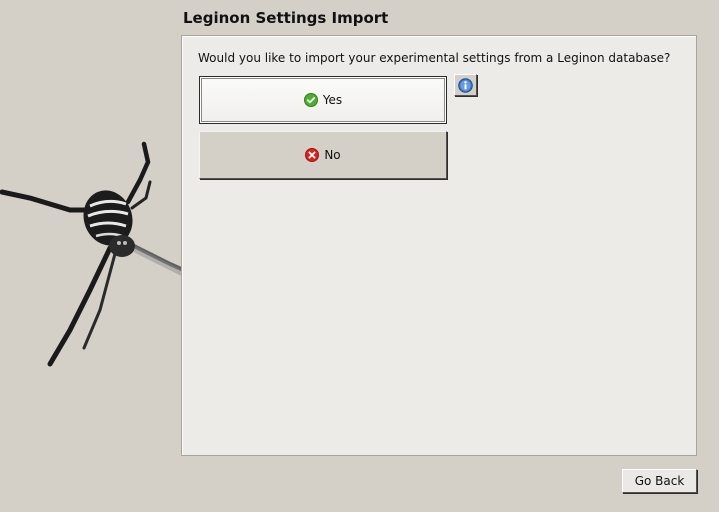 The height and width of the screenshot is (512, 719). Describe the element at coordinates (332, 155) in the screenshot. I see `no-button-label: No` at that location.